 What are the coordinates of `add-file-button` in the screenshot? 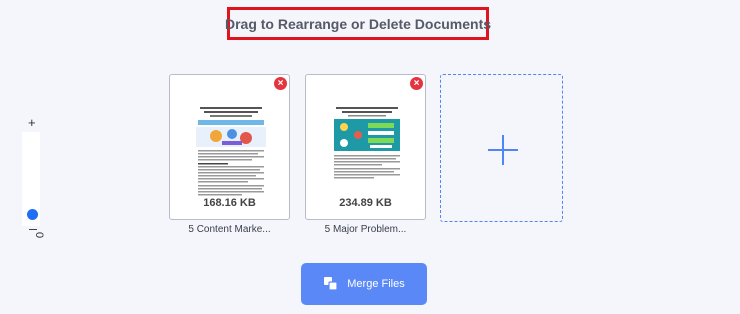 It's located at (501, 148).